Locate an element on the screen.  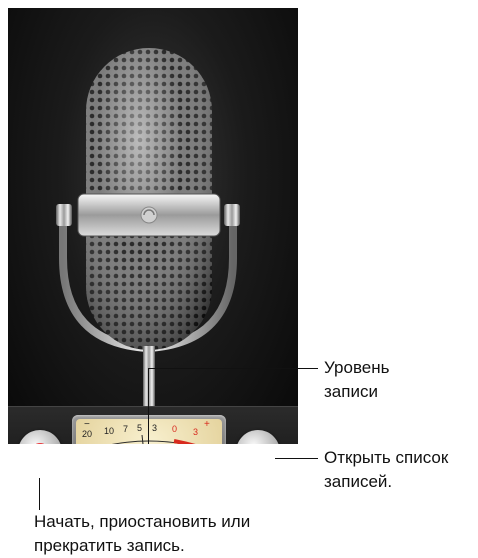
list-callout: Открыть список записей. is located at coordinates (386, 469).